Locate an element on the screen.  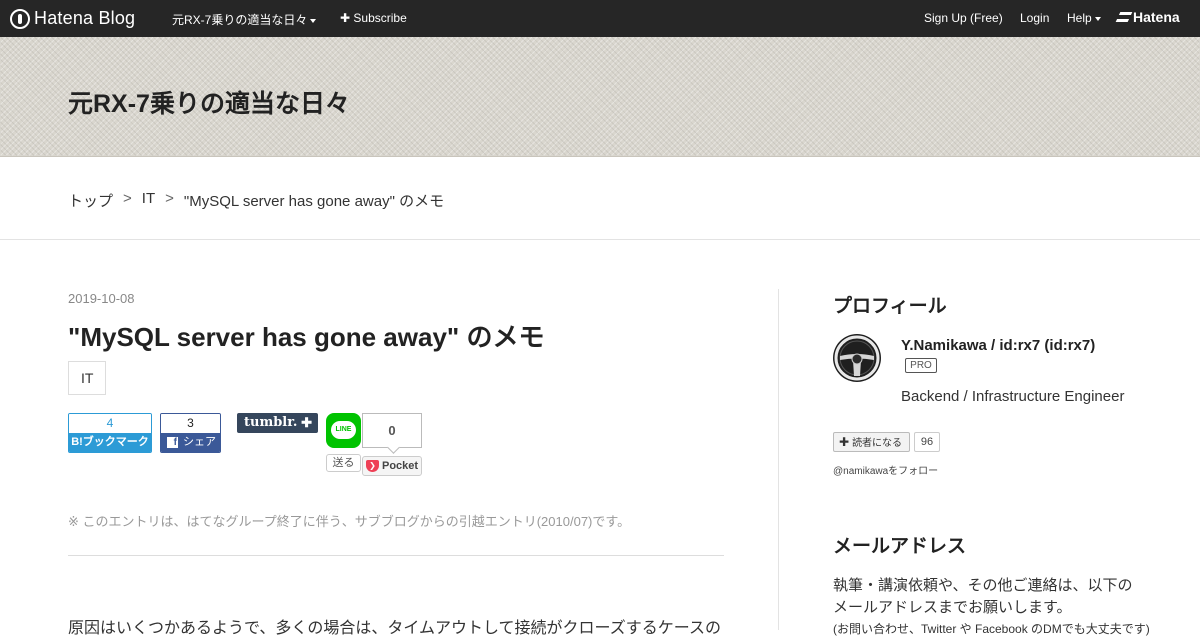
subscribe-button: ✚ Subscribe is located at coordinates (373, 18).